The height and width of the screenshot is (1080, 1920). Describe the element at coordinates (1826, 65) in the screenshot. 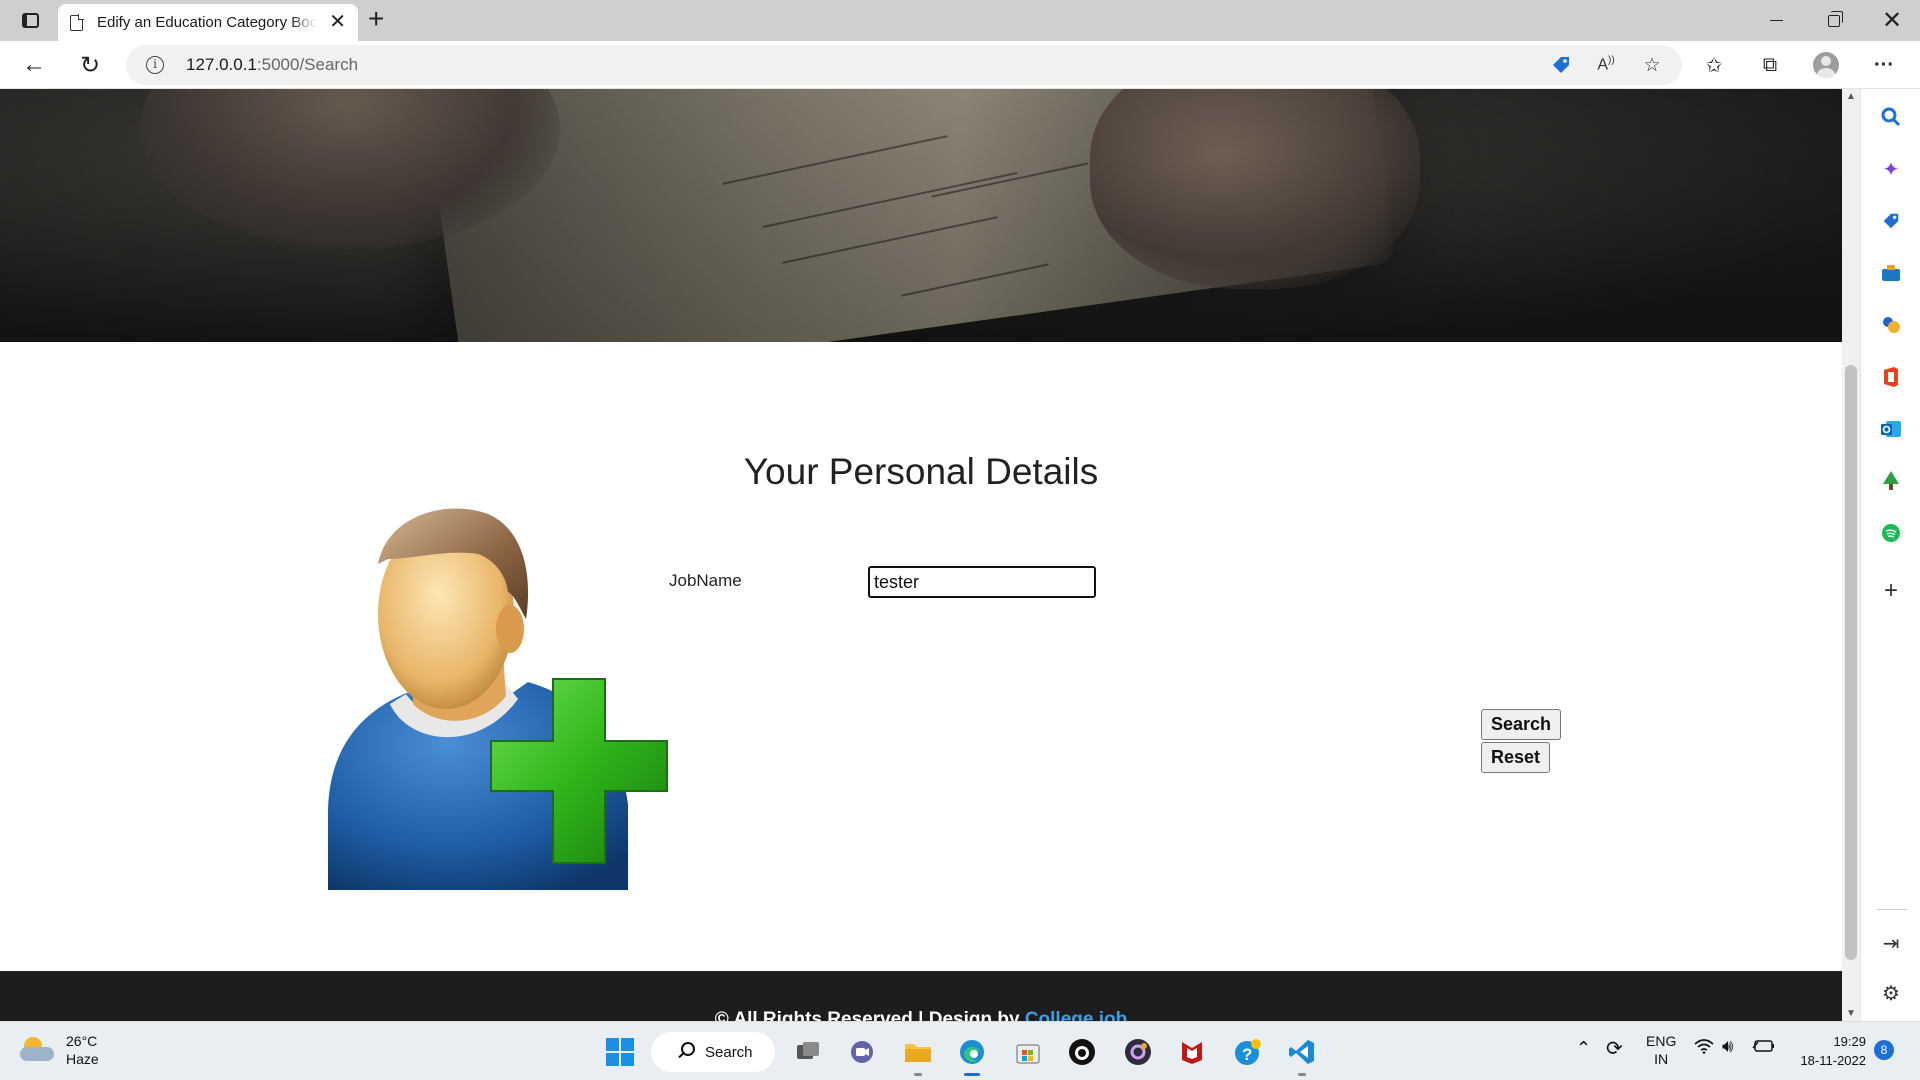

I see `profile-avatar` at that location.